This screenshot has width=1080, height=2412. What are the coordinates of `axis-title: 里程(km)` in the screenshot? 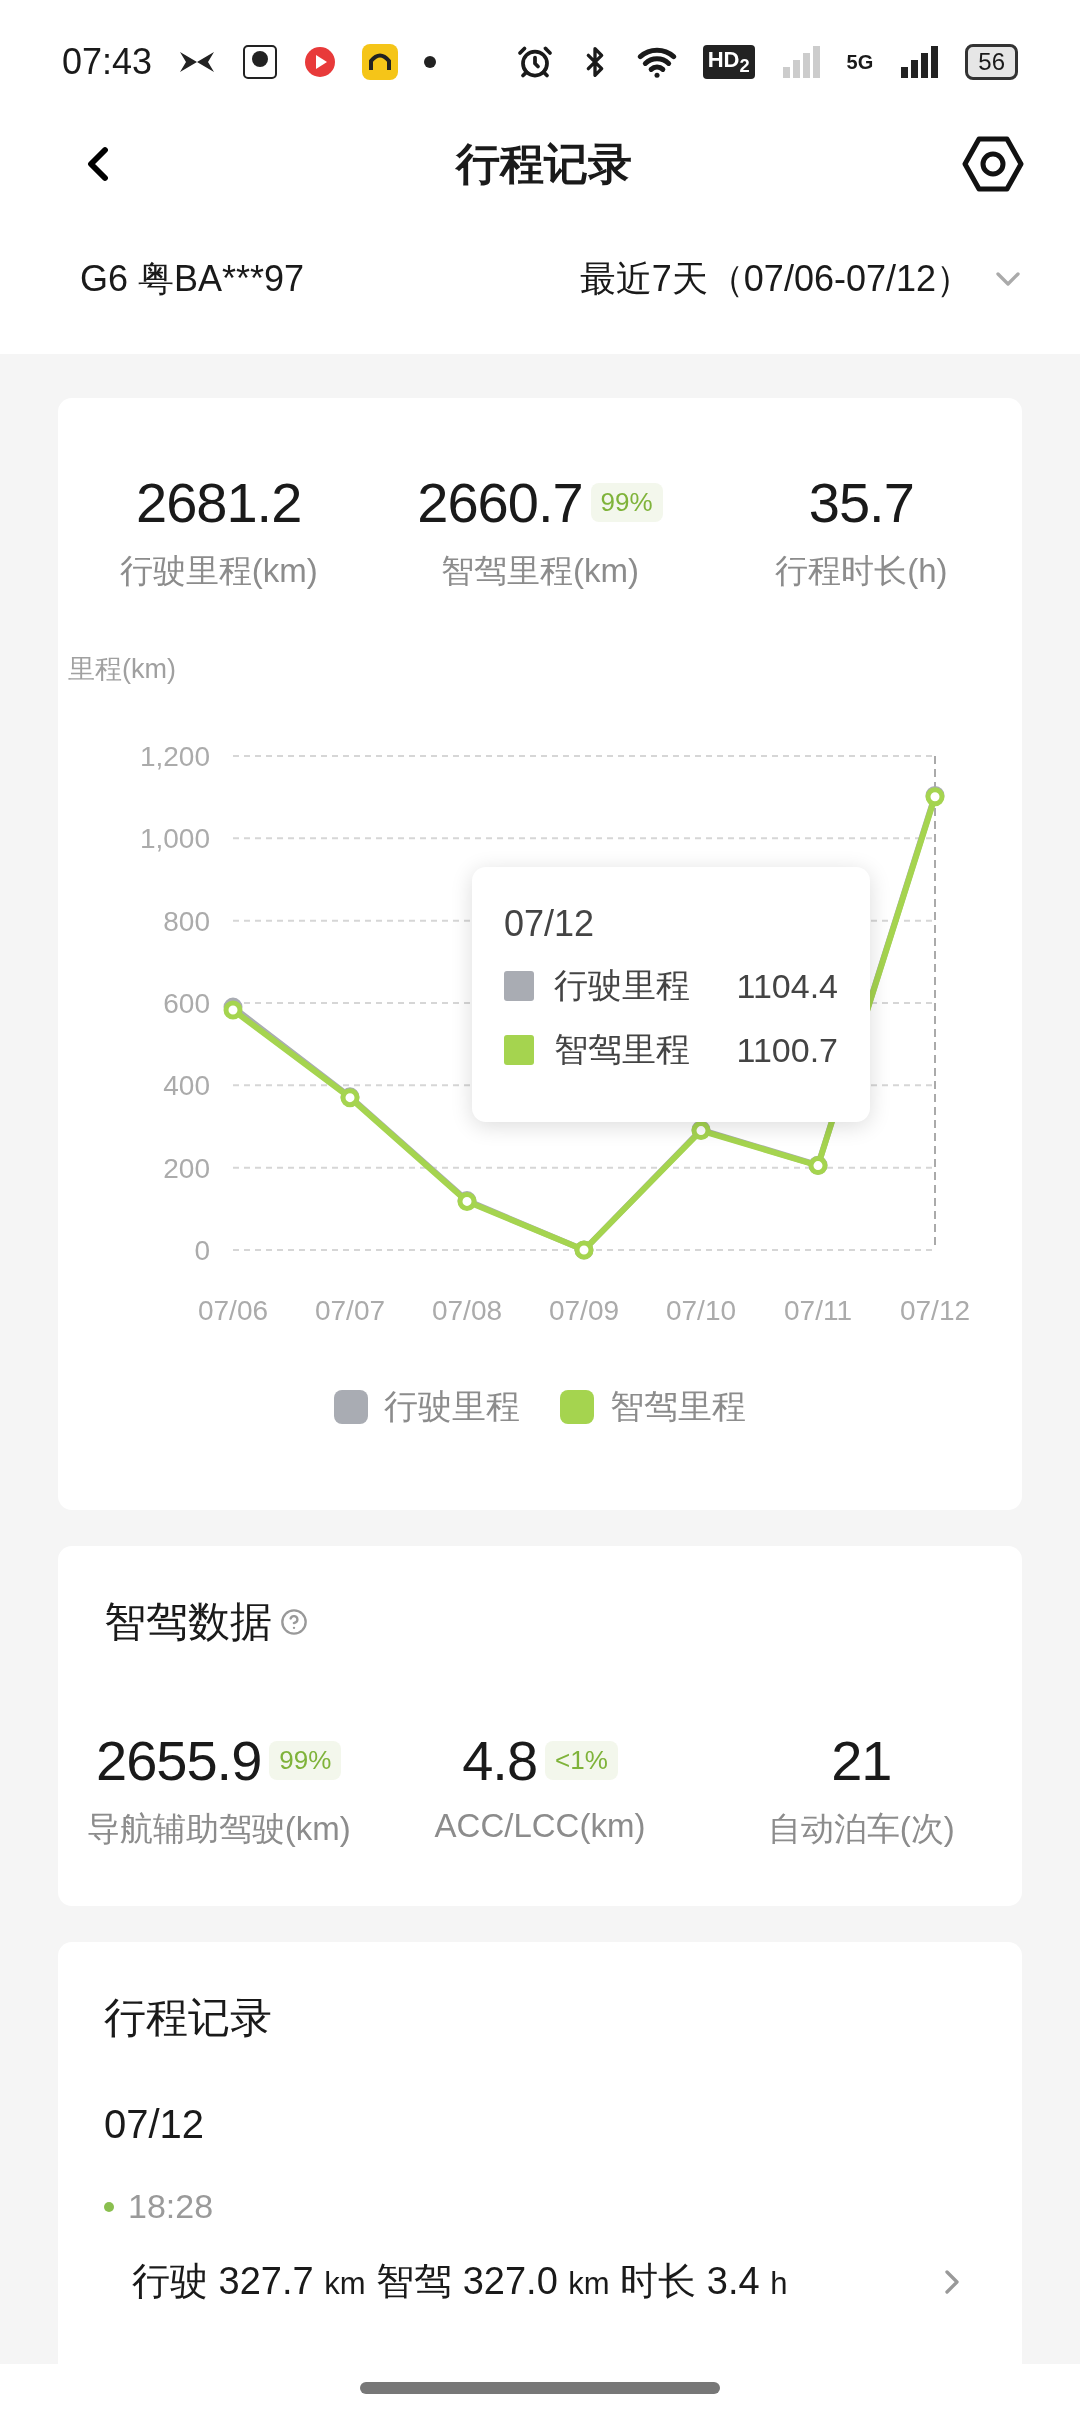 It's located at (122, 669).